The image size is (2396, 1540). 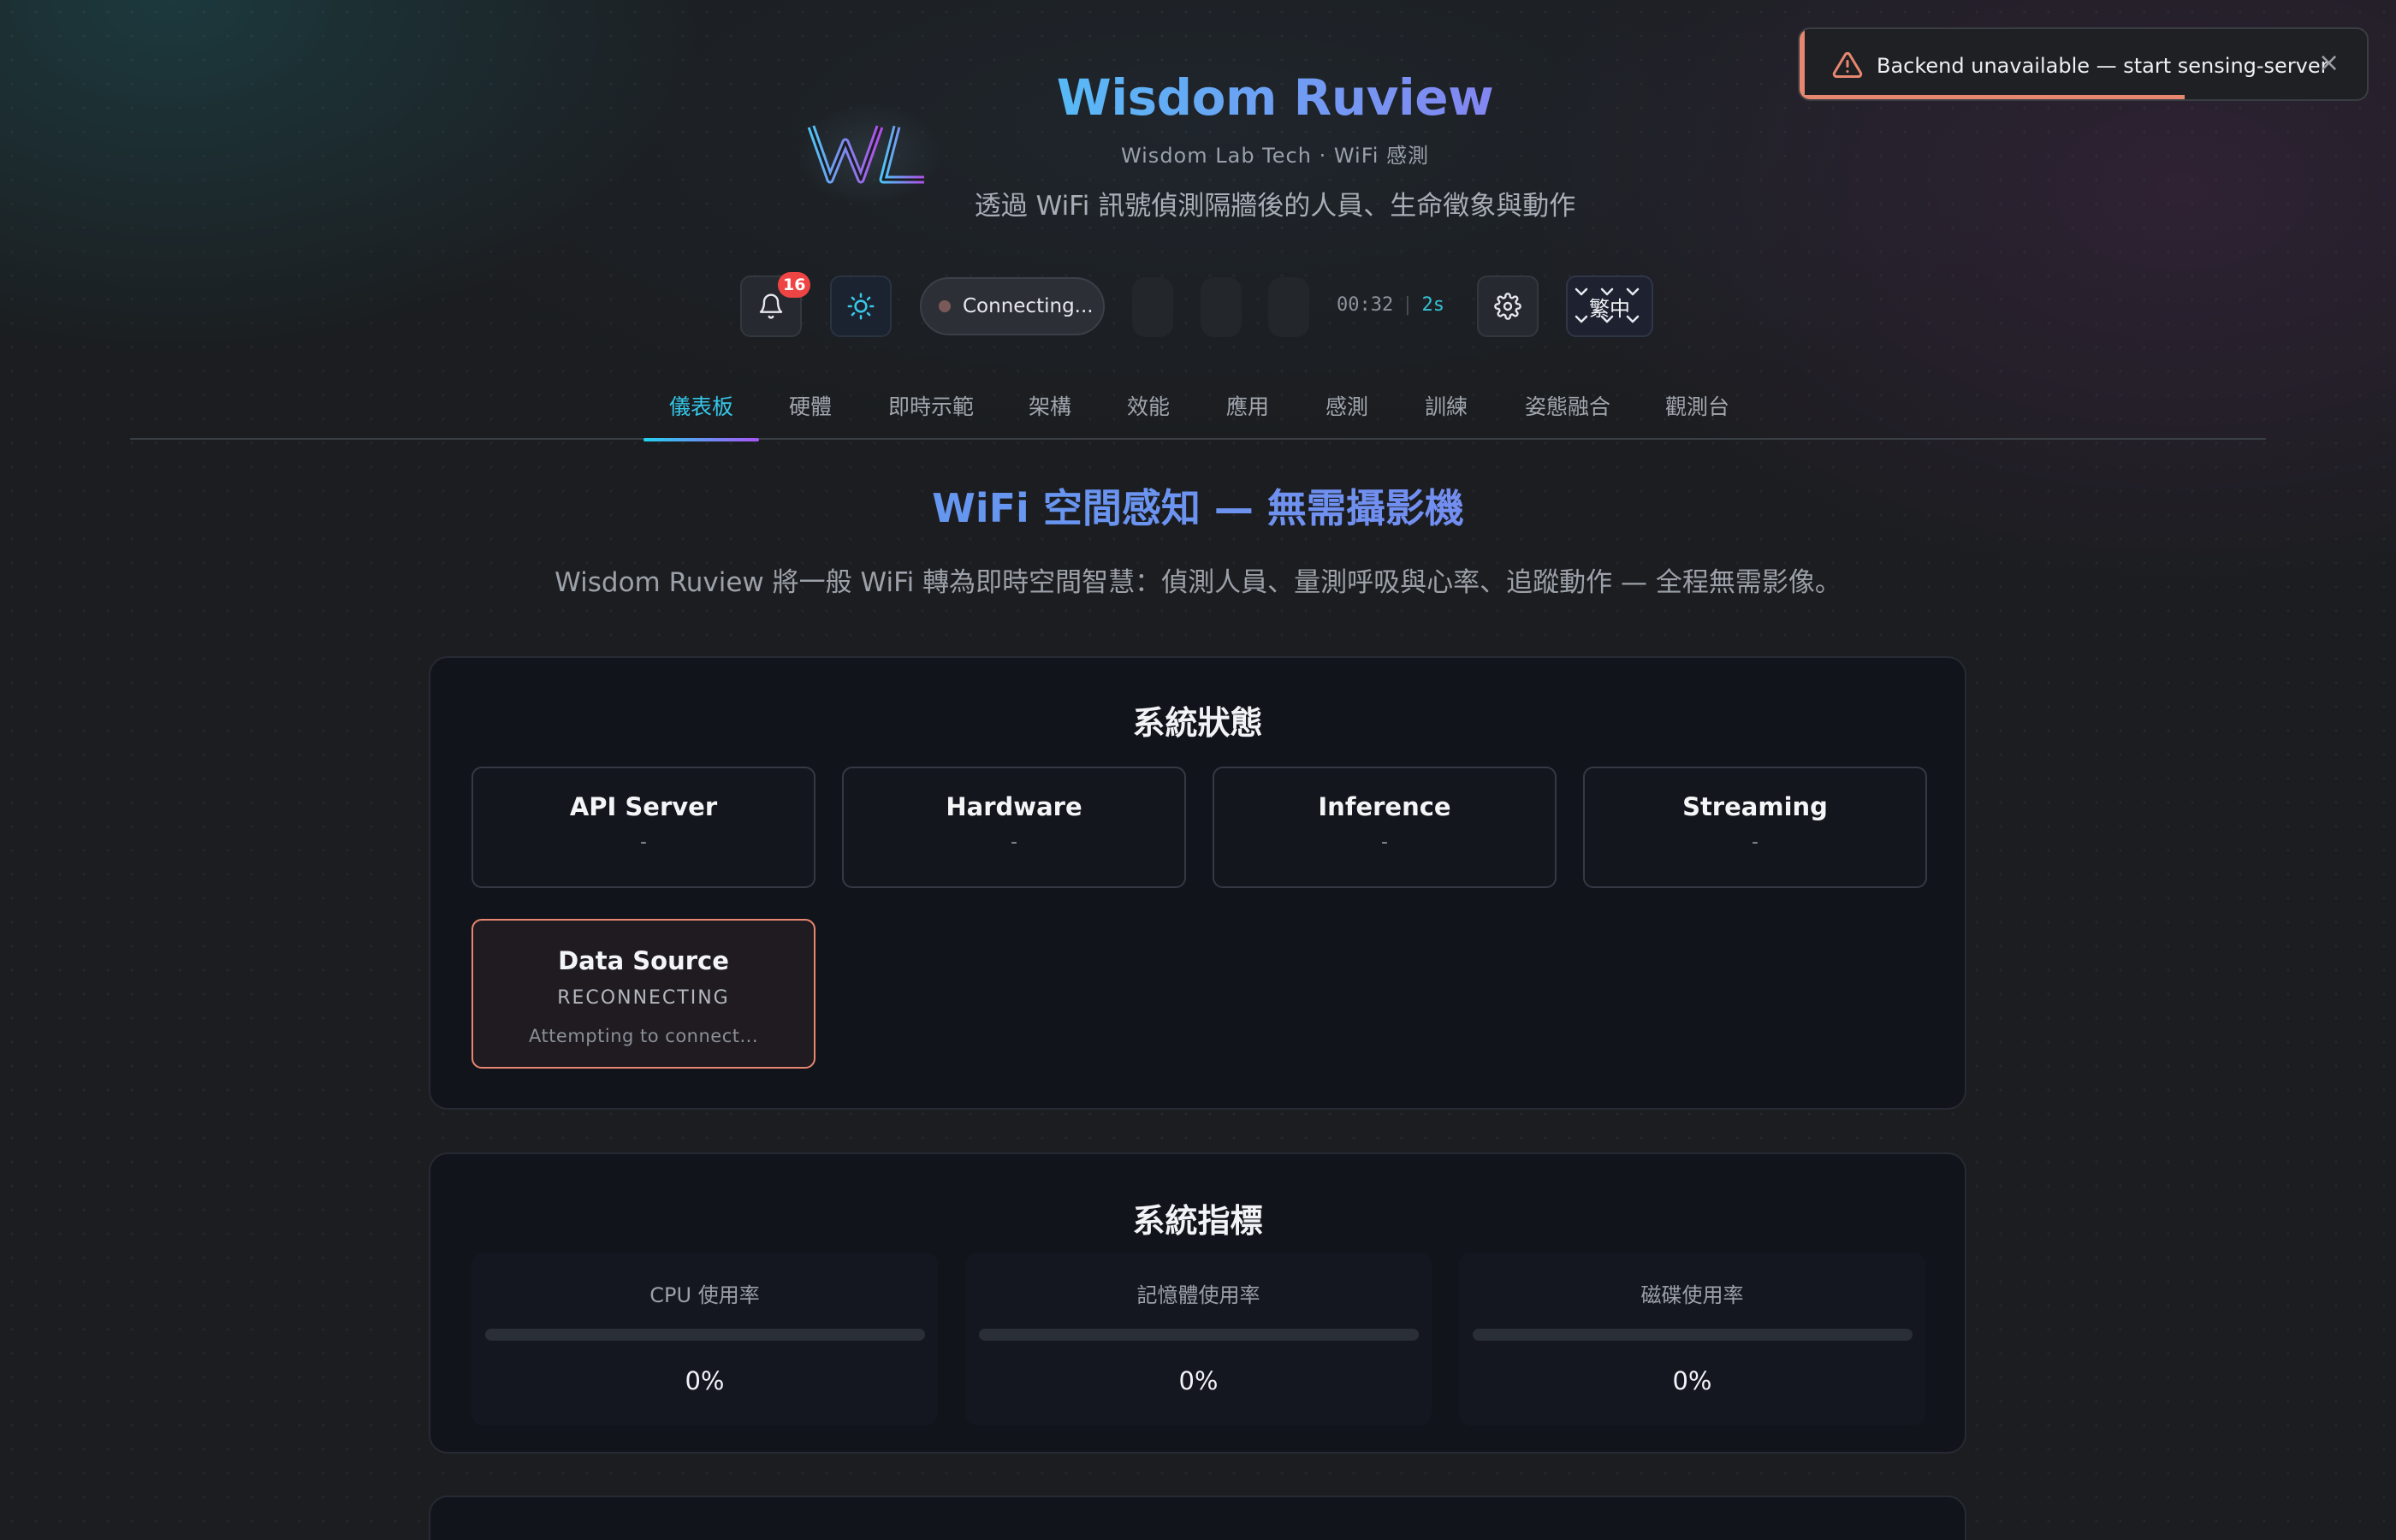 What do you see at coordinates (1198, 408) in the screenshot?
I see `main-tabs: 儀表板 硬體 即時示範 架構 效能 應用 感測 訓練 姿態融合 觀測台` at bounding box center [1198, 408].